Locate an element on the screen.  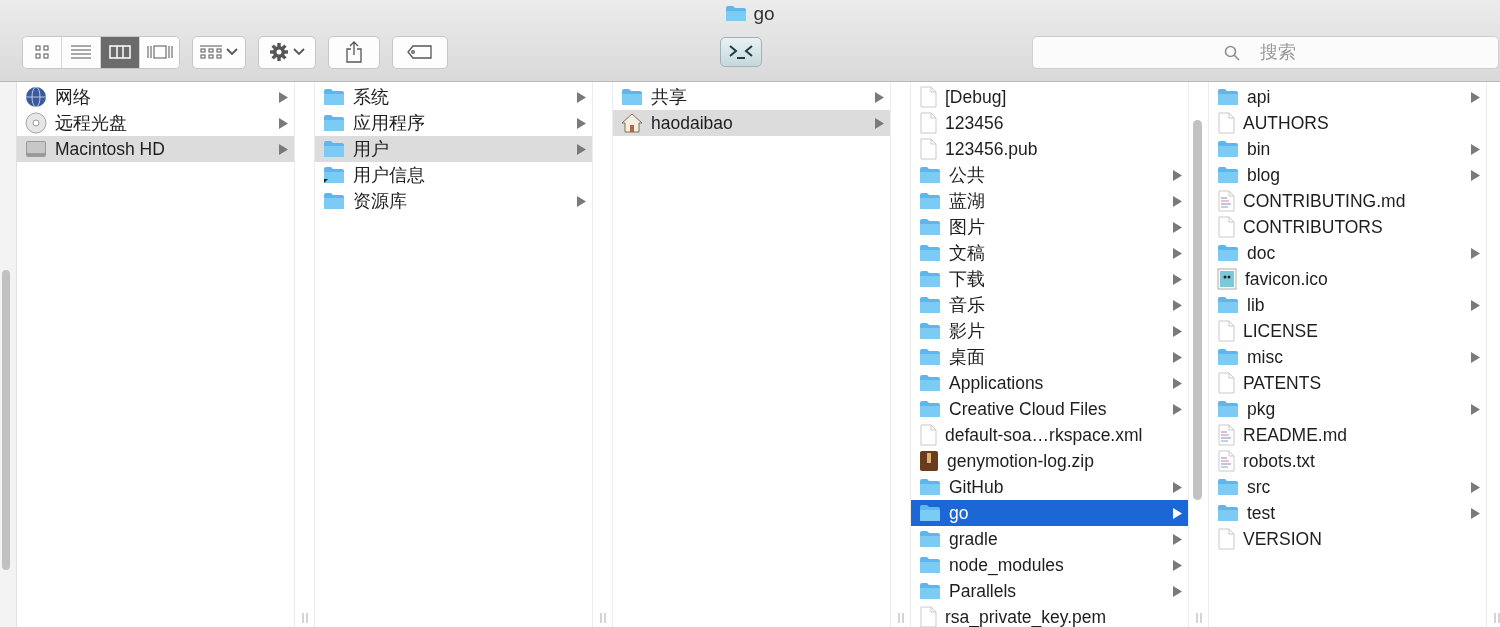
file-name: misc is located at coordinates (1265, 357).